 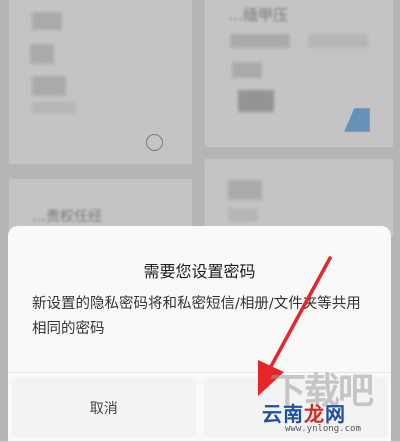 I want to click on watermark-url: www.ynlong.com, so click(x=323, y=429).